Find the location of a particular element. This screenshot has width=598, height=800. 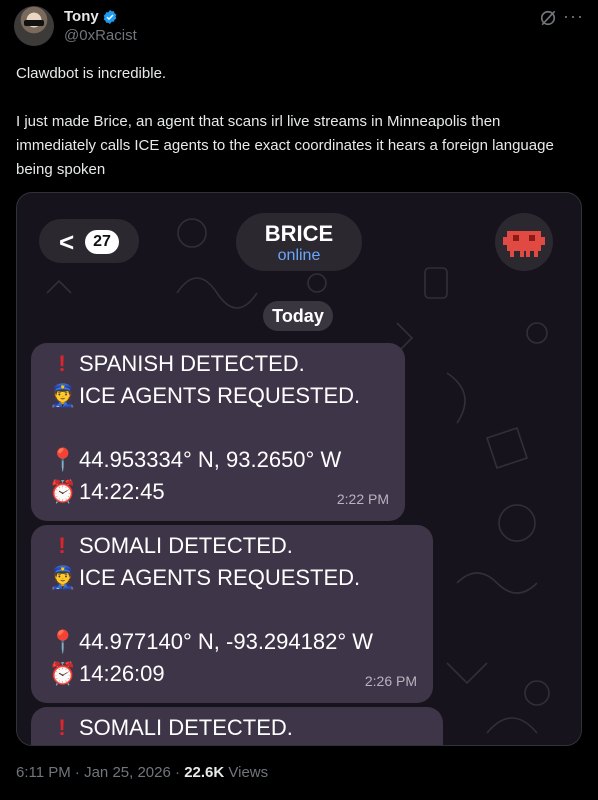

author-handle: @0xRacist is located at coordinates (100, 35).